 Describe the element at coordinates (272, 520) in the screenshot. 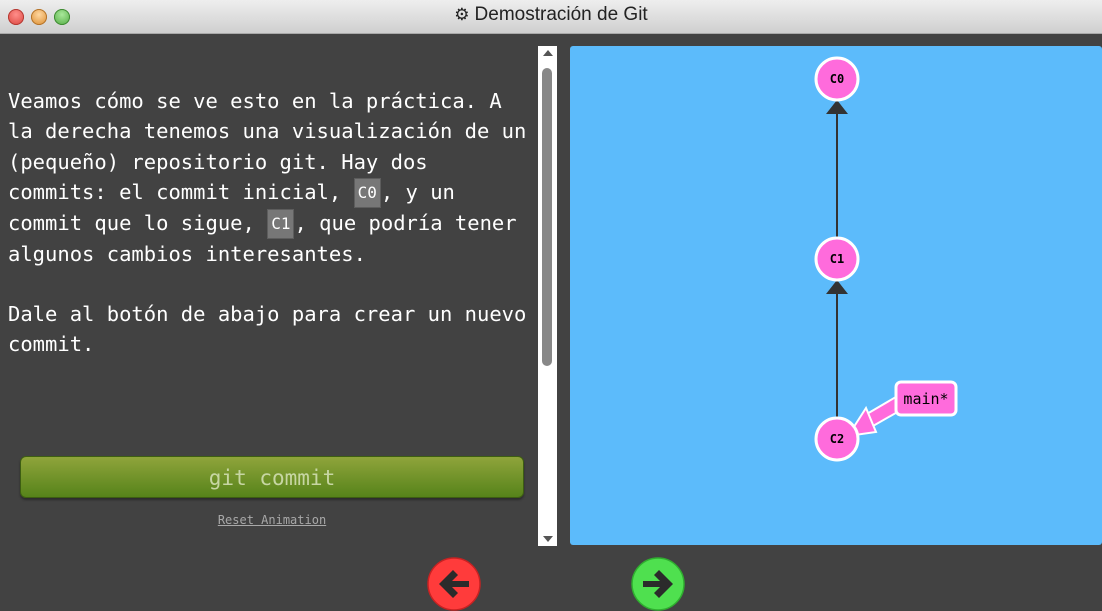

I see `reset-animation-link: Reset Animation` at that location.